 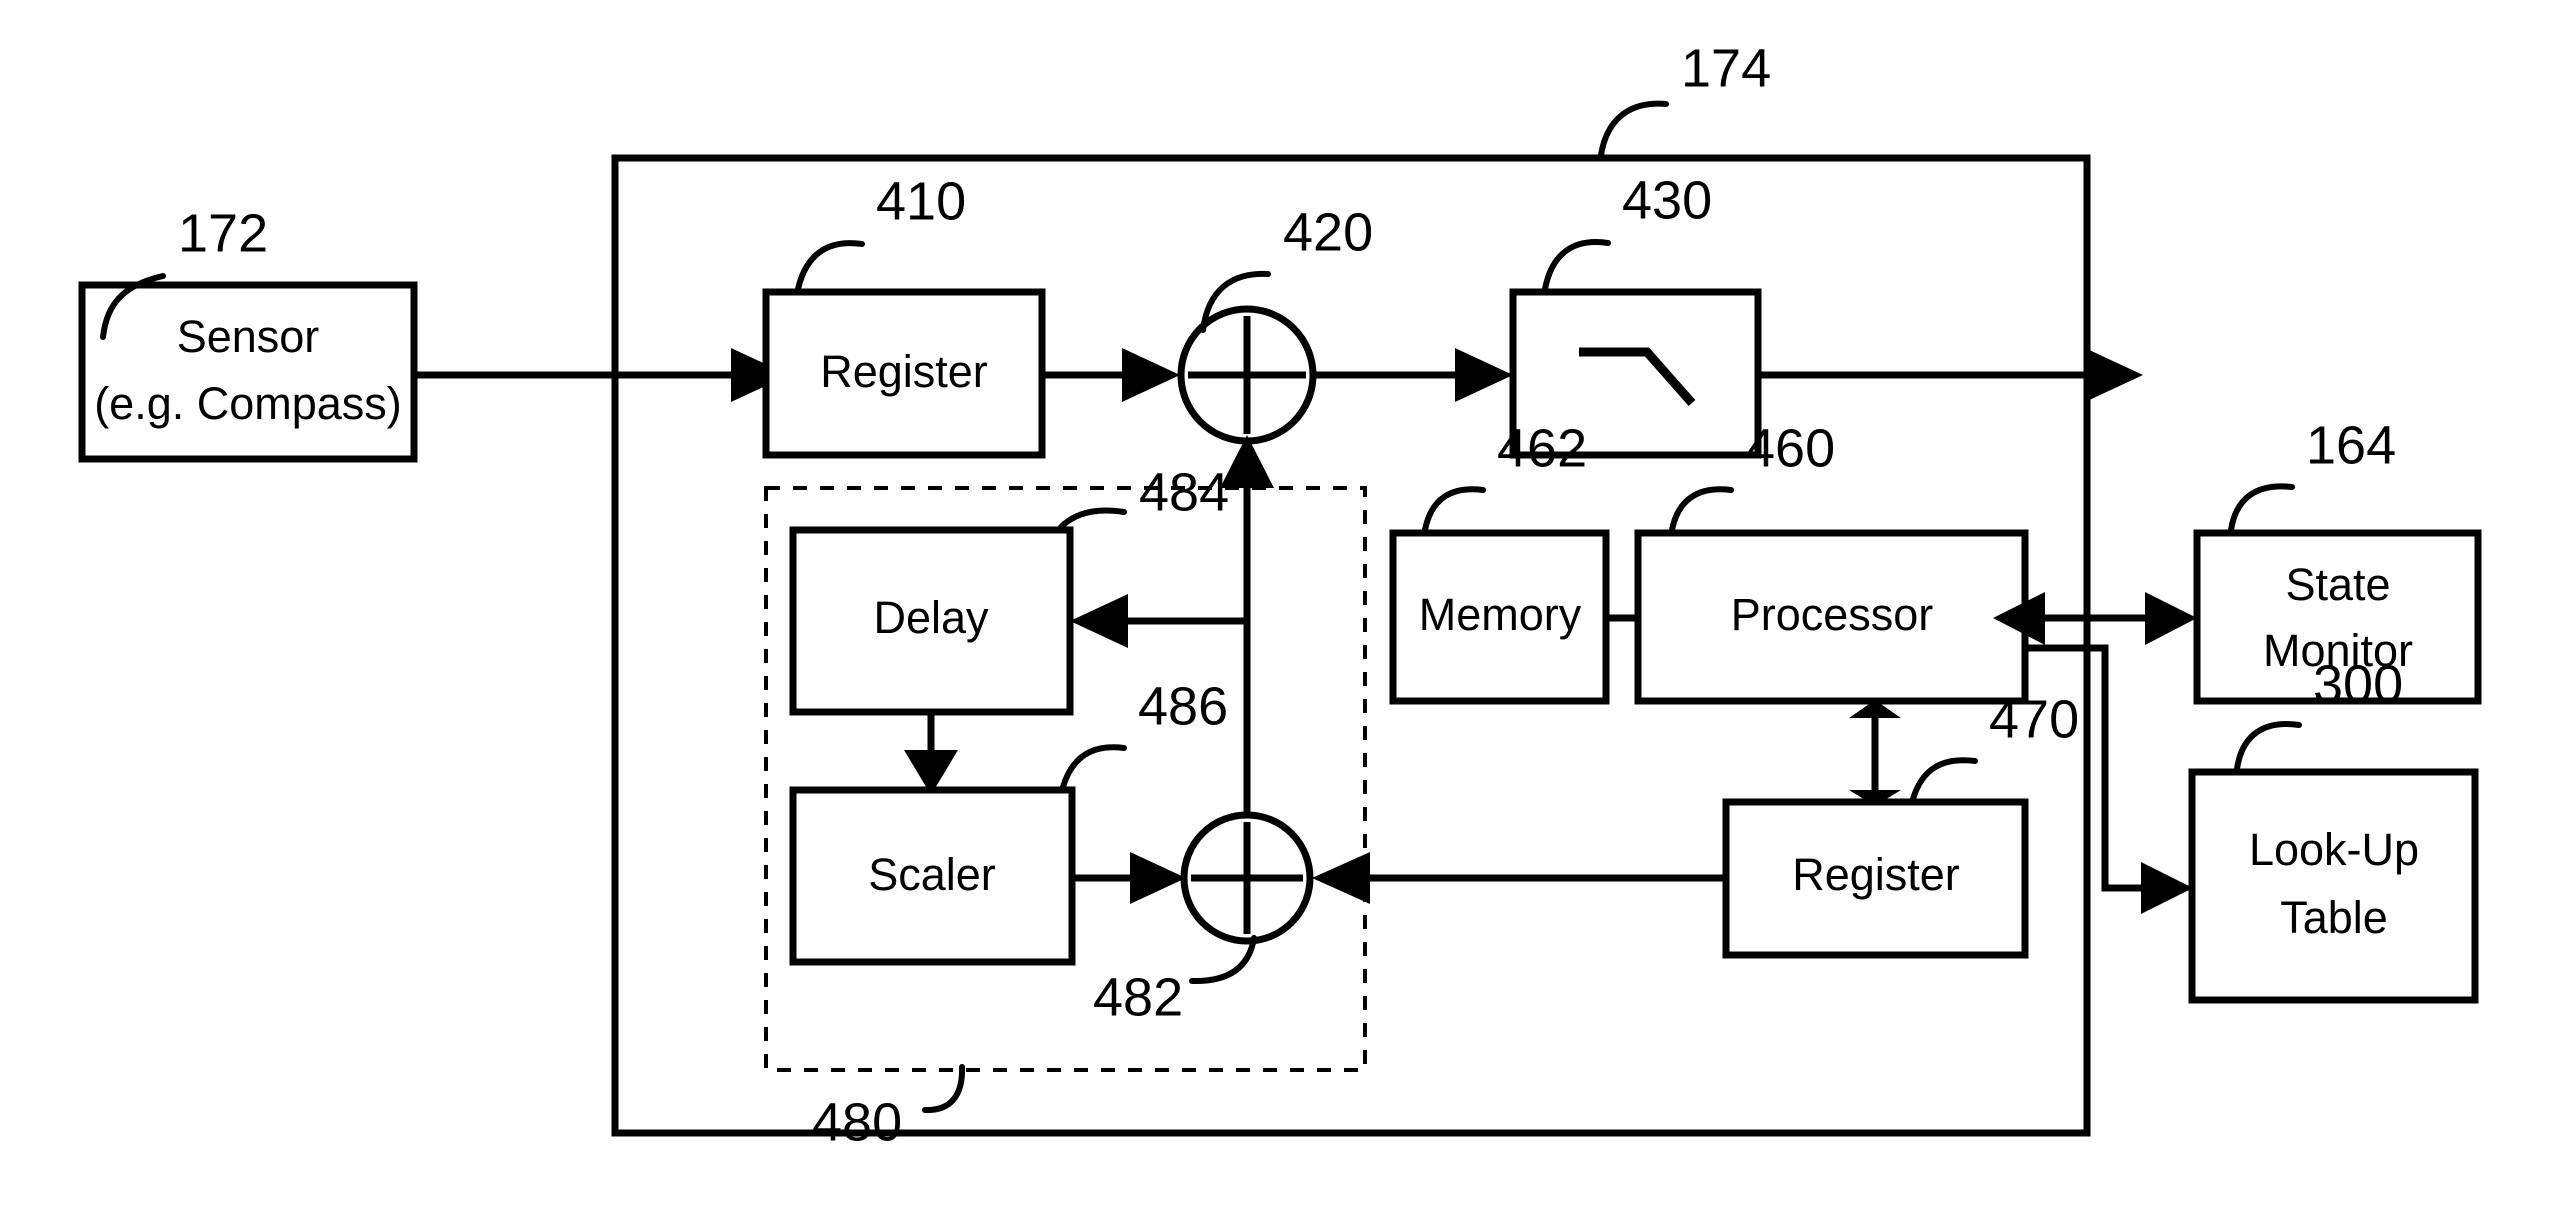 I want to click on ref-300-leader-line, so click(x=2268, y=746).